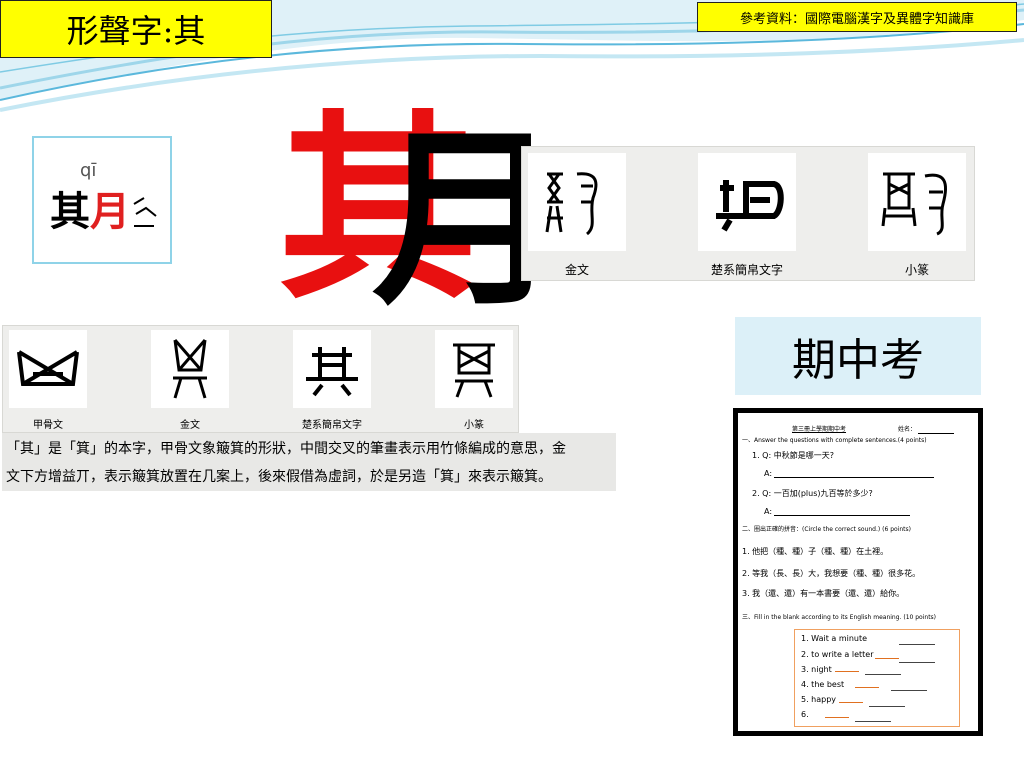  I want to click on fill-item: 1. Wait a minute, so click(834, 638).